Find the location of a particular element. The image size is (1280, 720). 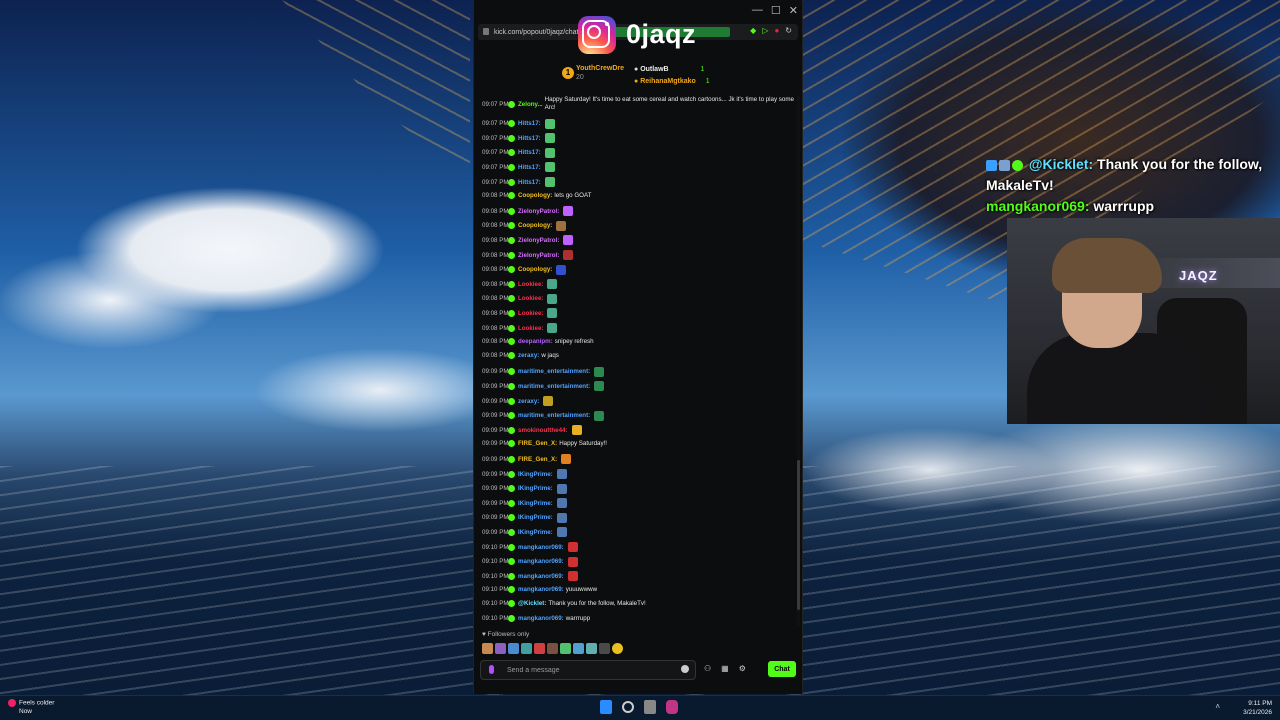

close-icon: ✕ is located at coordinates (793, 10).